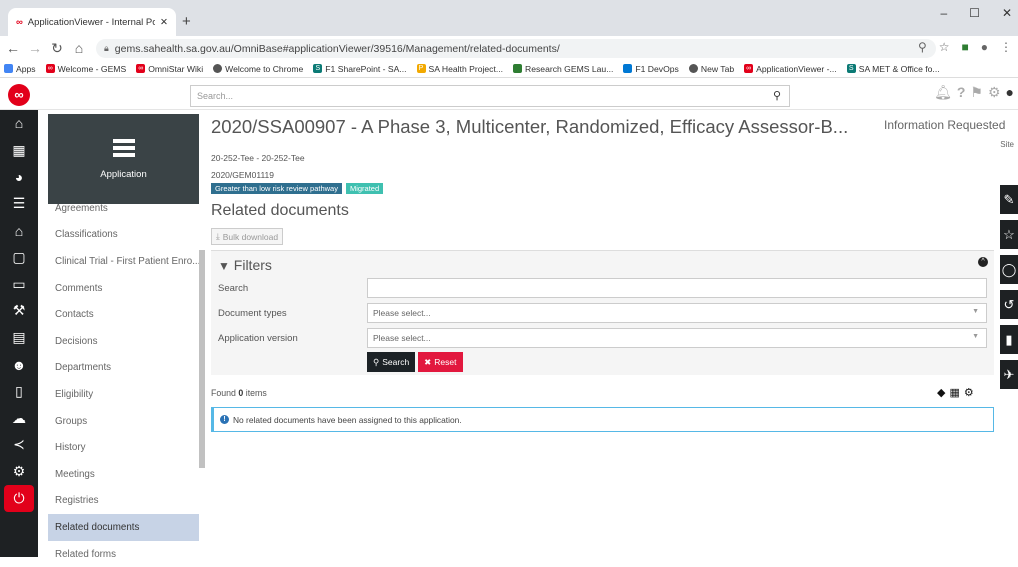 The image size is (1018, 567). Describe the element at coordinates (19, 95) in the screenshot. I see `app-logo: ∞` at that location.